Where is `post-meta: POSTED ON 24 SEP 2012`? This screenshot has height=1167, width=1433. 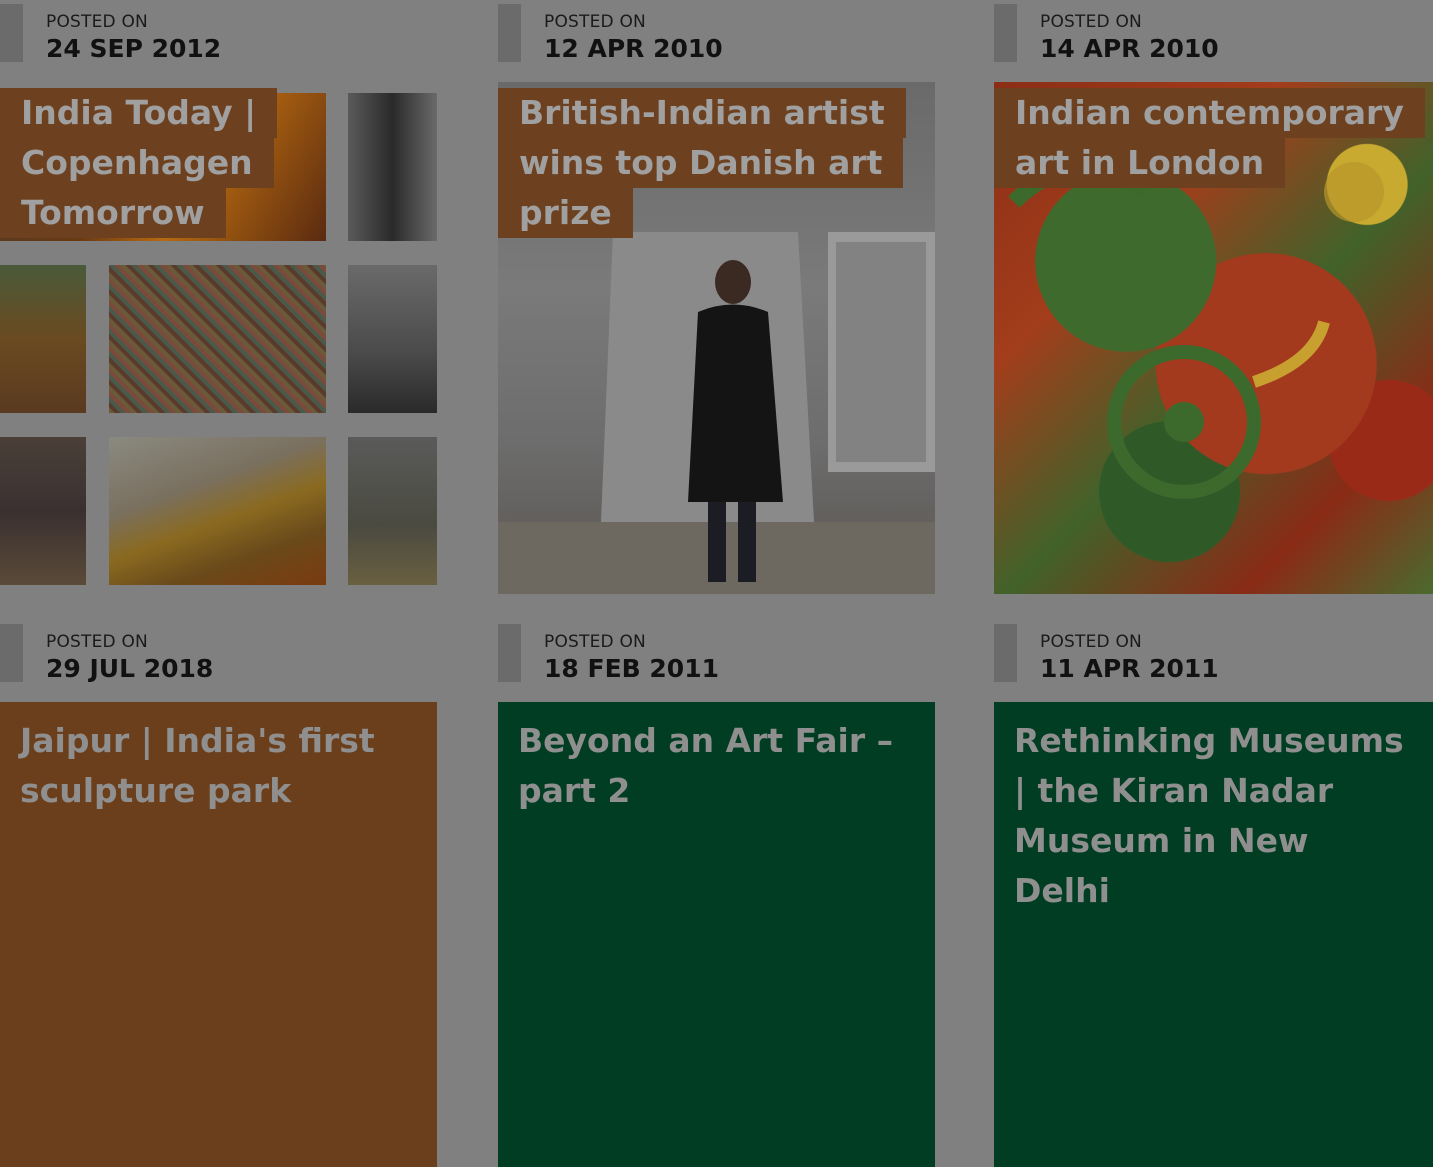
post-meta: POSTED ON 24 SEP 2012 is located at coordinates (218, 41).